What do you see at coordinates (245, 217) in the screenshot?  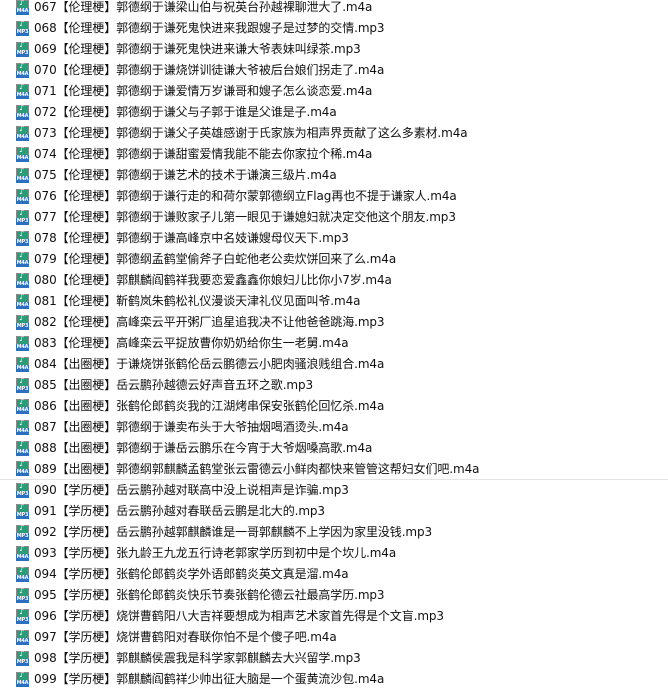 I see `file-name: 077【伦理梗】郭德纲于谦败家子儿第一眼见于谦媳妇就决定交他这个朋友.mp3` at bounding box center [245, 217].